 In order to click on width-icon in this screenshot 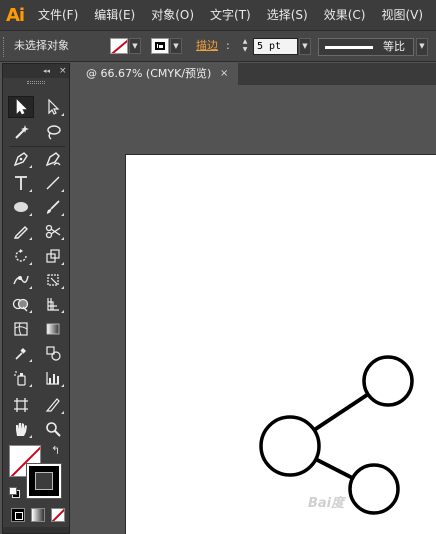, I will do `click(21, 280)`.